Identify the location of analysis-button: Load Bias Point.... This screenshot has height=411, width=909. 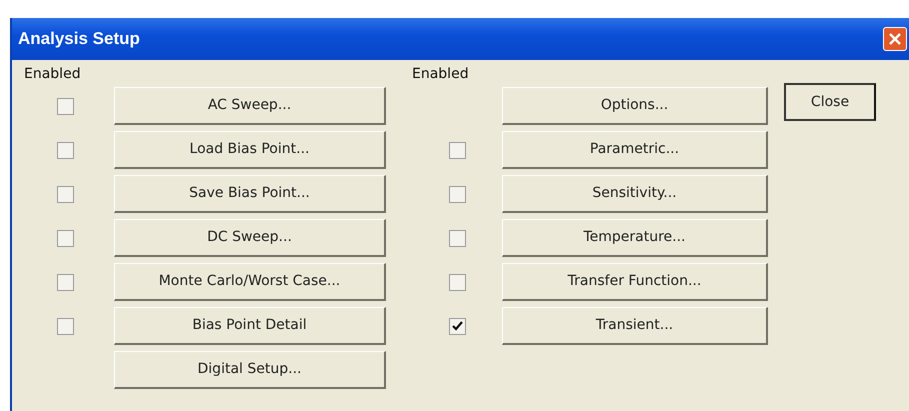
(250, 150).